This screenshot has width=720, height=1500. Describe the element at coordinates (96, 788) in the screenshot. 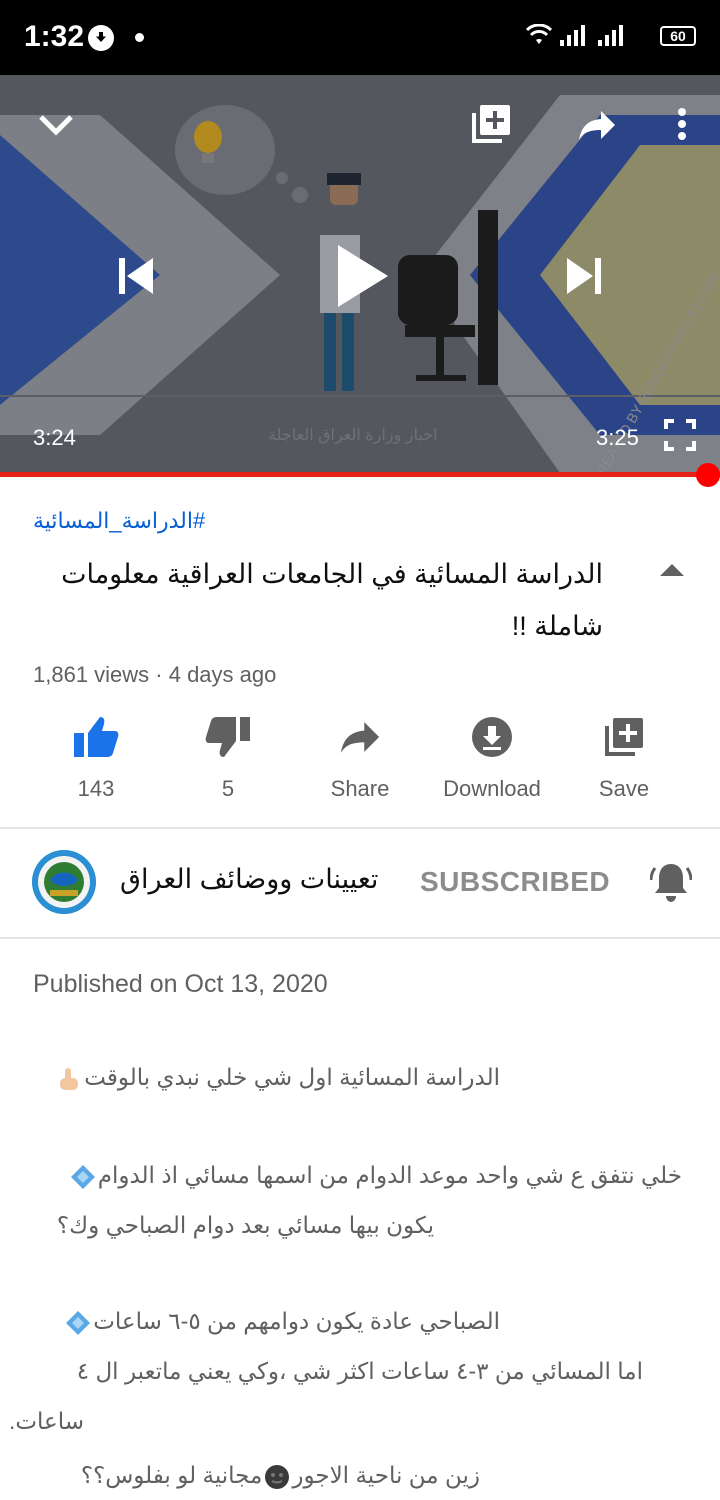

I see `like-count: 143` at that location.